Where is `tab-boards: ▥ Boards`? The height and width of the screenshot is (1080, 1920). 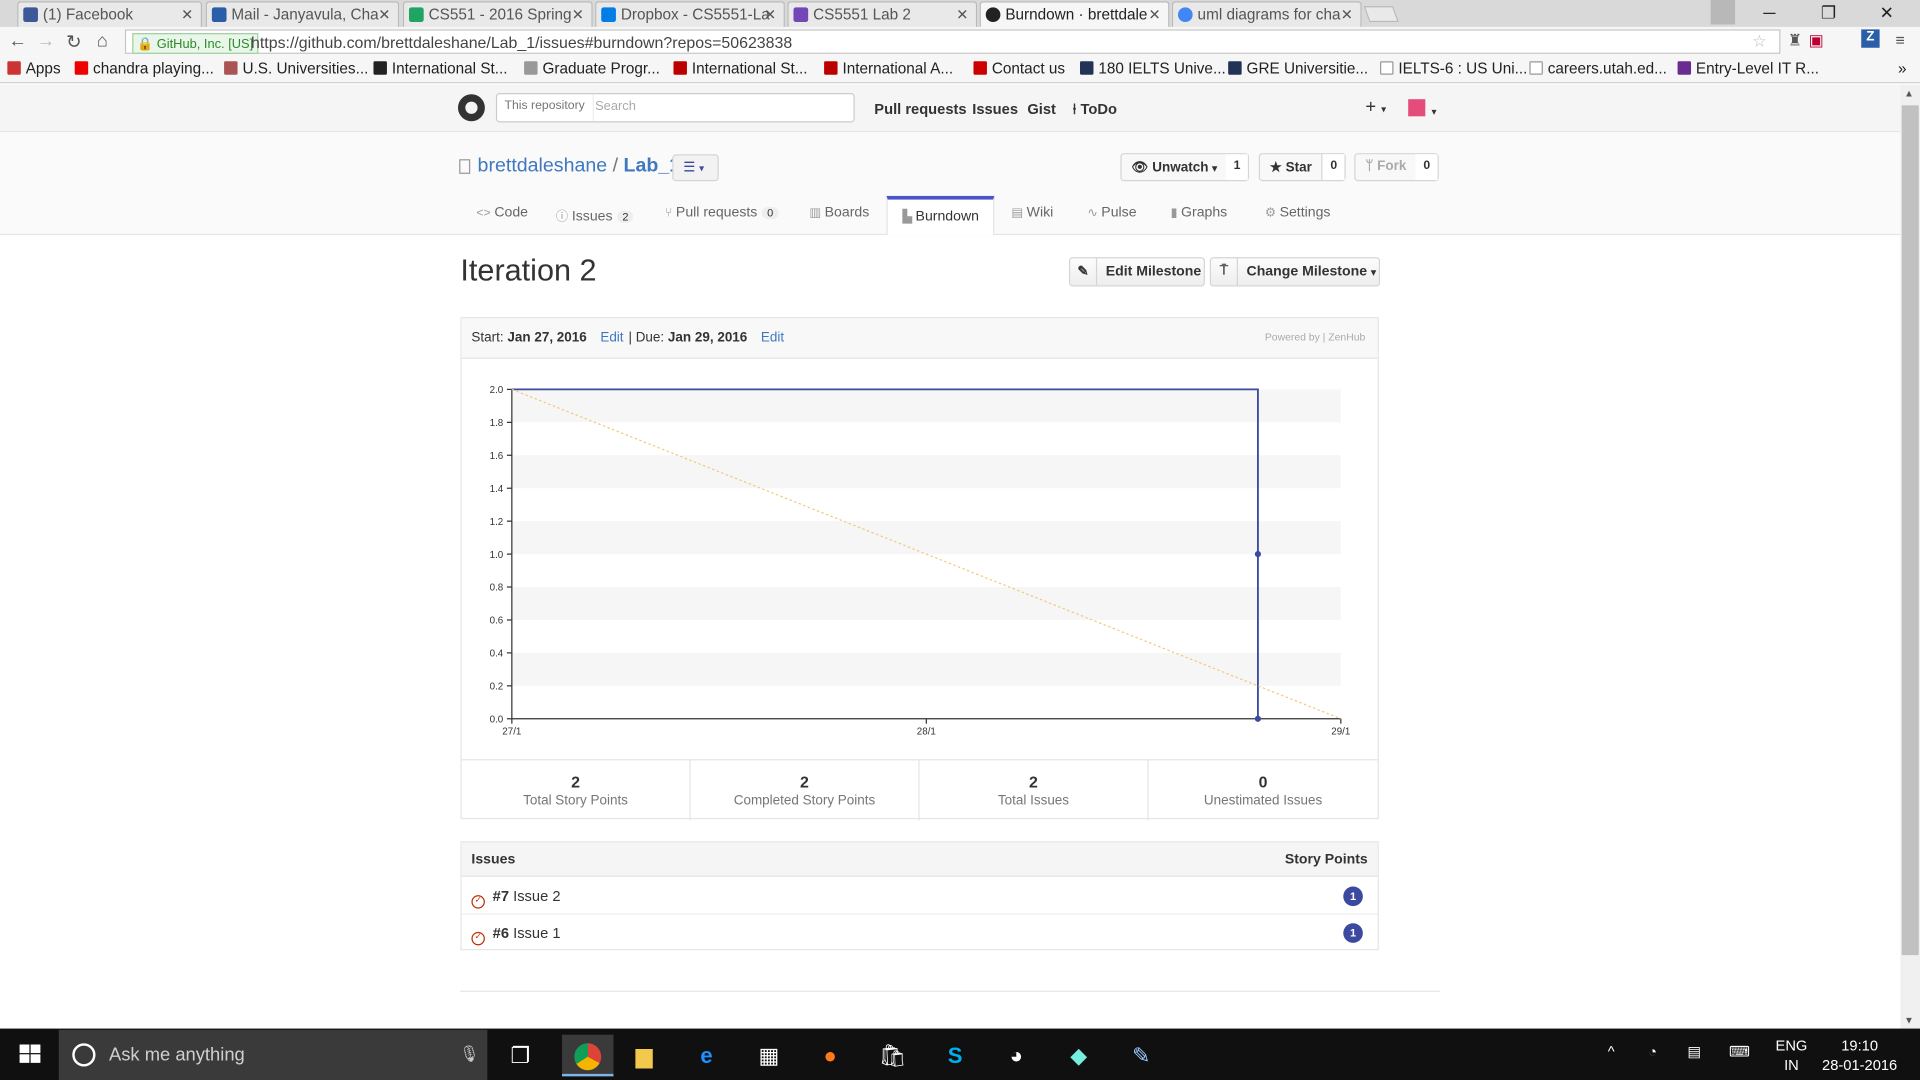 tab-boards: ▥ Boards is located at coordinates (839, 220).